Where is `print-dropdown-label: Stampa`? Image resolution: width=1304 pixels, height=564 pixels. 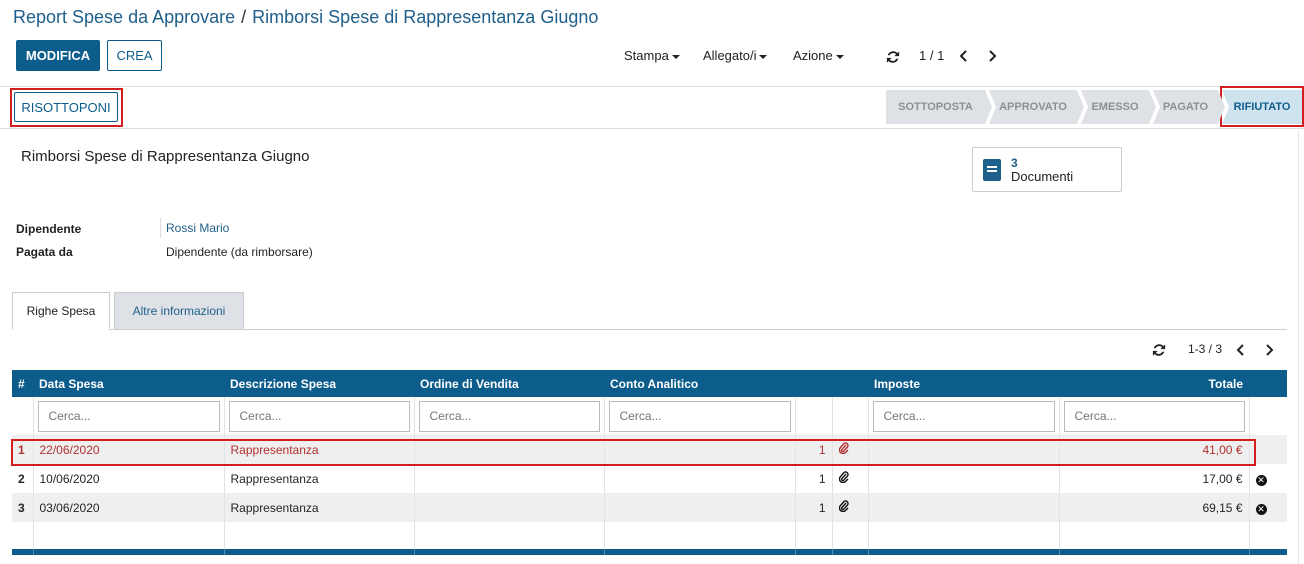
print-dropdown-label: Stampa is located at coordinates (646, 55).